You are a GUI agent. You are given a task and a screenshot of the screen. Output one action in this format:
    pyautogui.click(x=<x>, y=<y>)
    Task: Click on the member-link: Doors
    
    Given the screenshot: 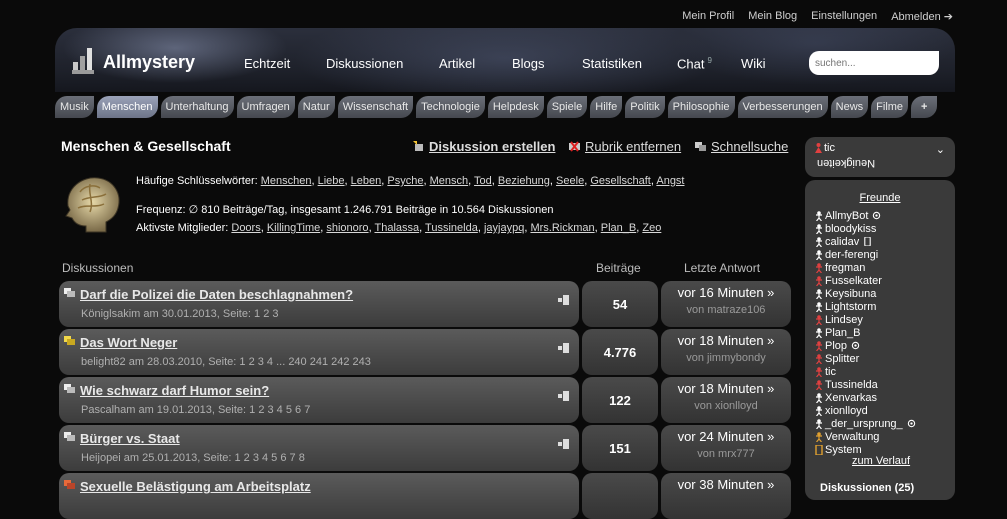 What is the action you would take?
    pyautogui.click(x=245, y=228)
    